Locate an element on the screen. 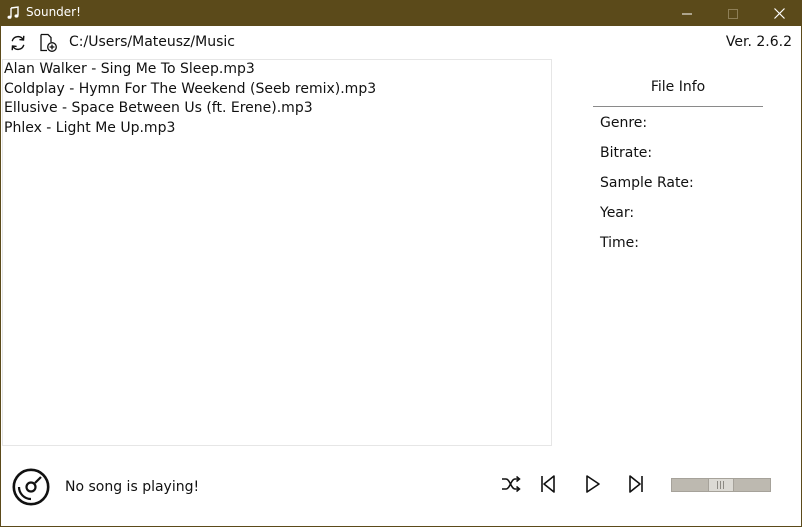  play-button is located at coordinates (592, 486).